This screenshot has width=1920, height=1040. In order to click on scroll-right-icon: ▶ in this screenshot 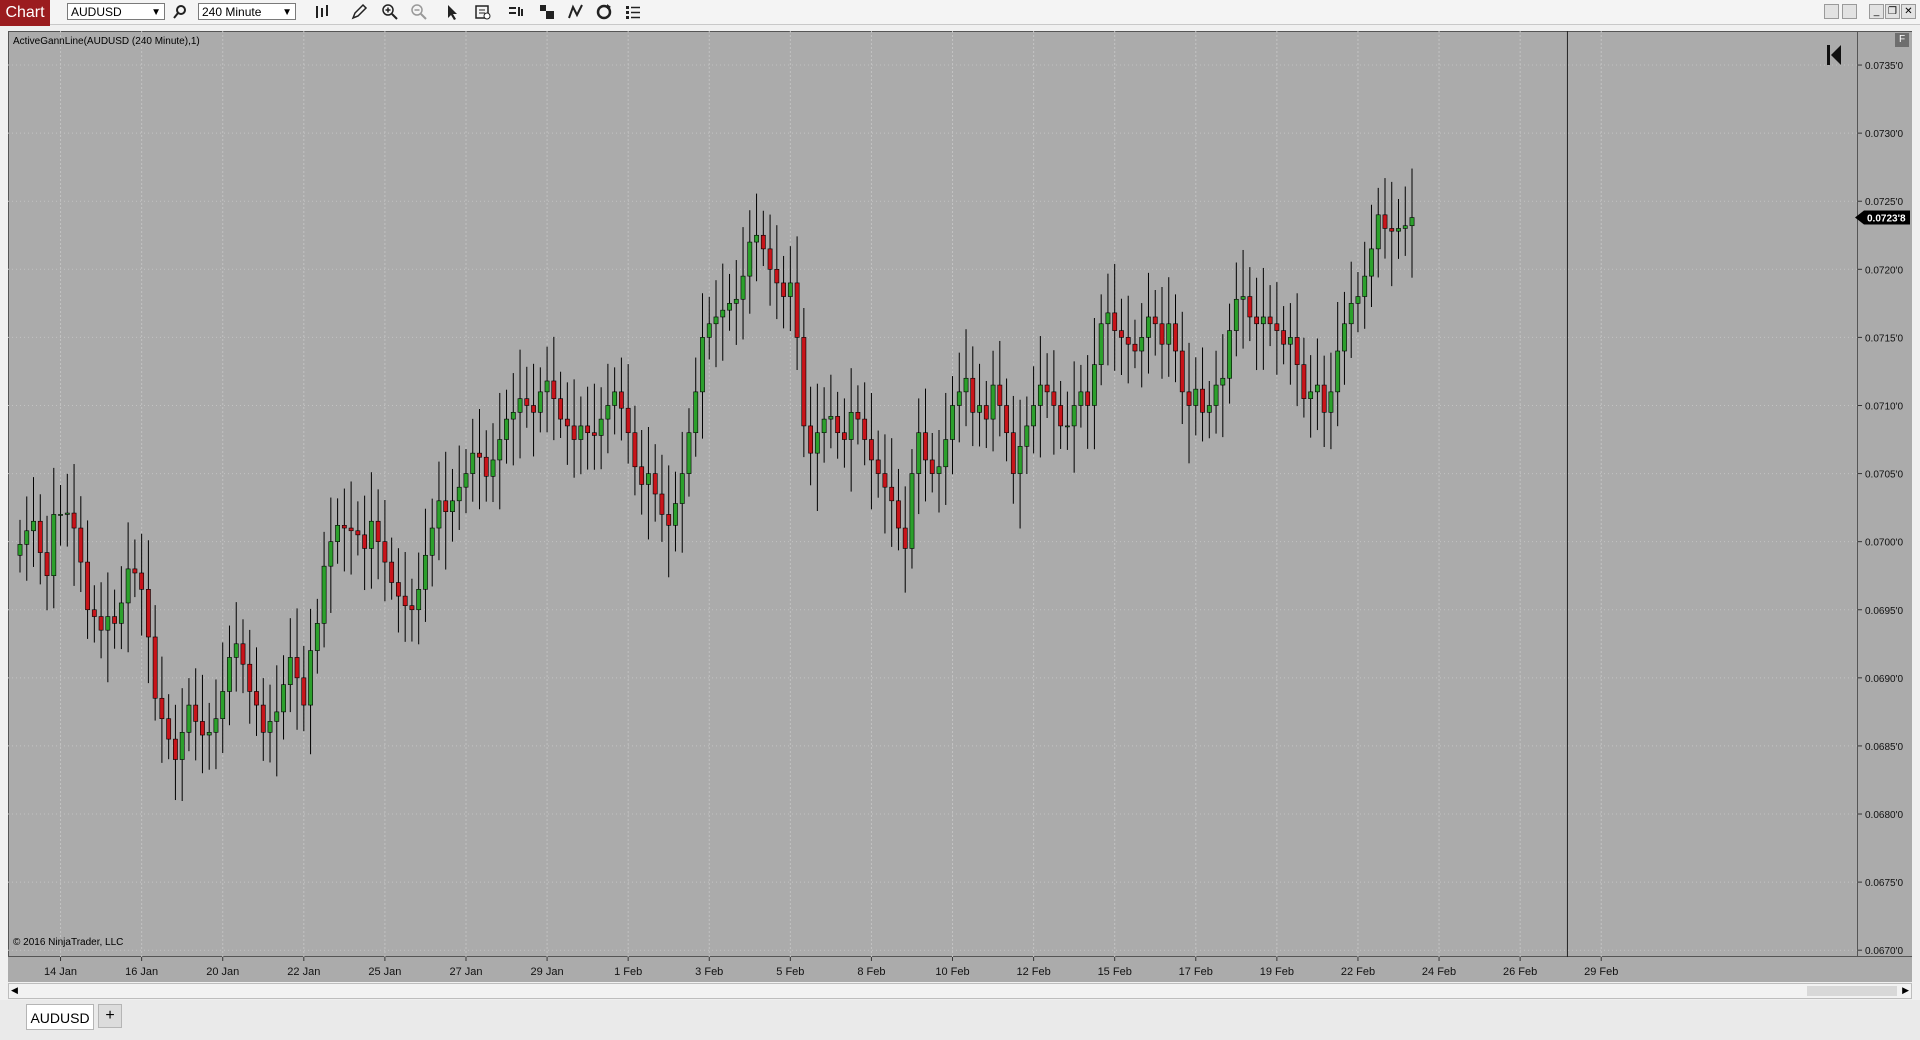, I will do `click(1905, 990)`.